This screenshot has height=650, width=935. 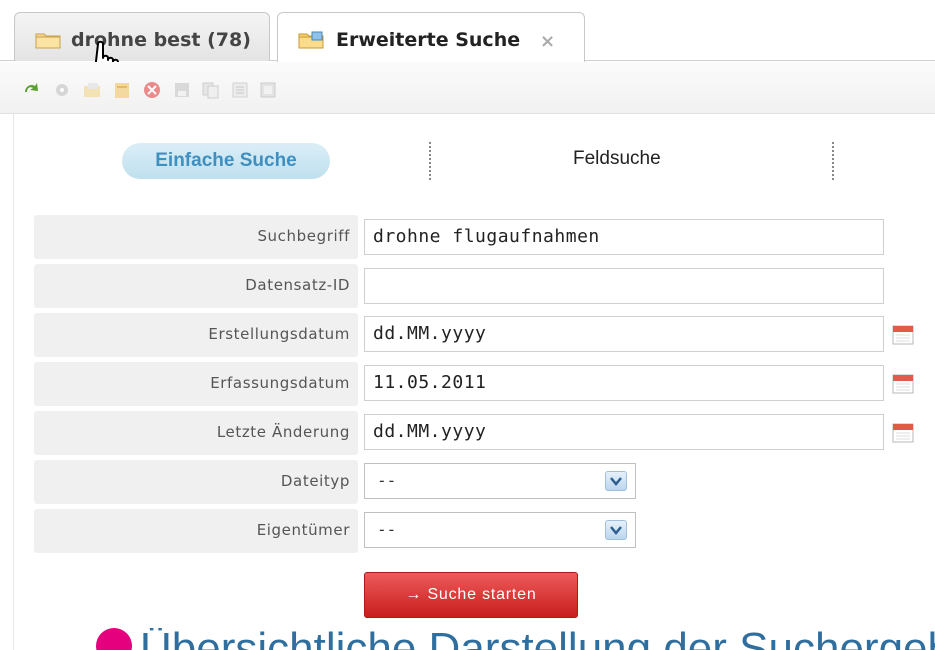 What do you see at coordinates (624, 237) in the screenshot?
I see `suchbegriff-input: drohne flugaufnahmen` at bounding box center [624, 237].